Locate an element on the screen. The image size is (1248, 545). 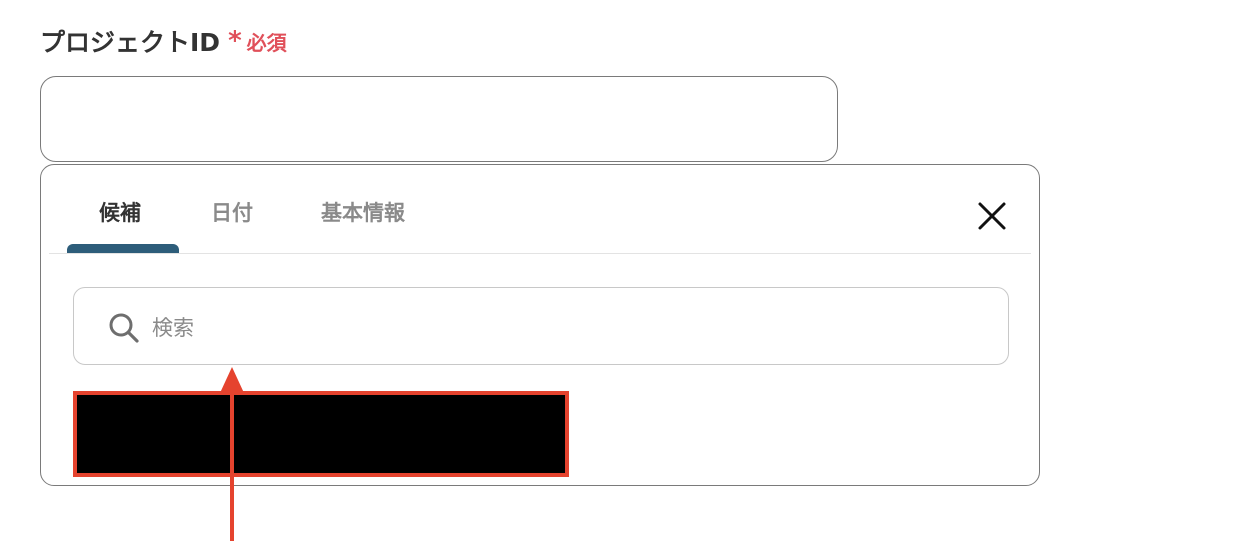
field-label: プロジェクトID * 必須 is located at coordinates (163, 41).